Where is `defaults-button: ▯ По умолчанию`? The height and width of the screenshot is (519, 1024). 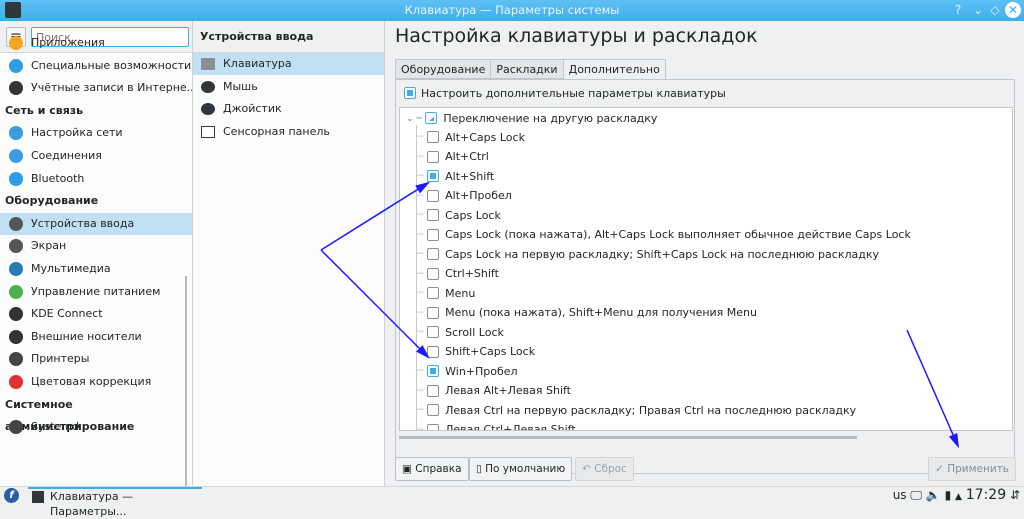 defaults-button: ▯ По умолчанию is located at coordinates (521, 469).